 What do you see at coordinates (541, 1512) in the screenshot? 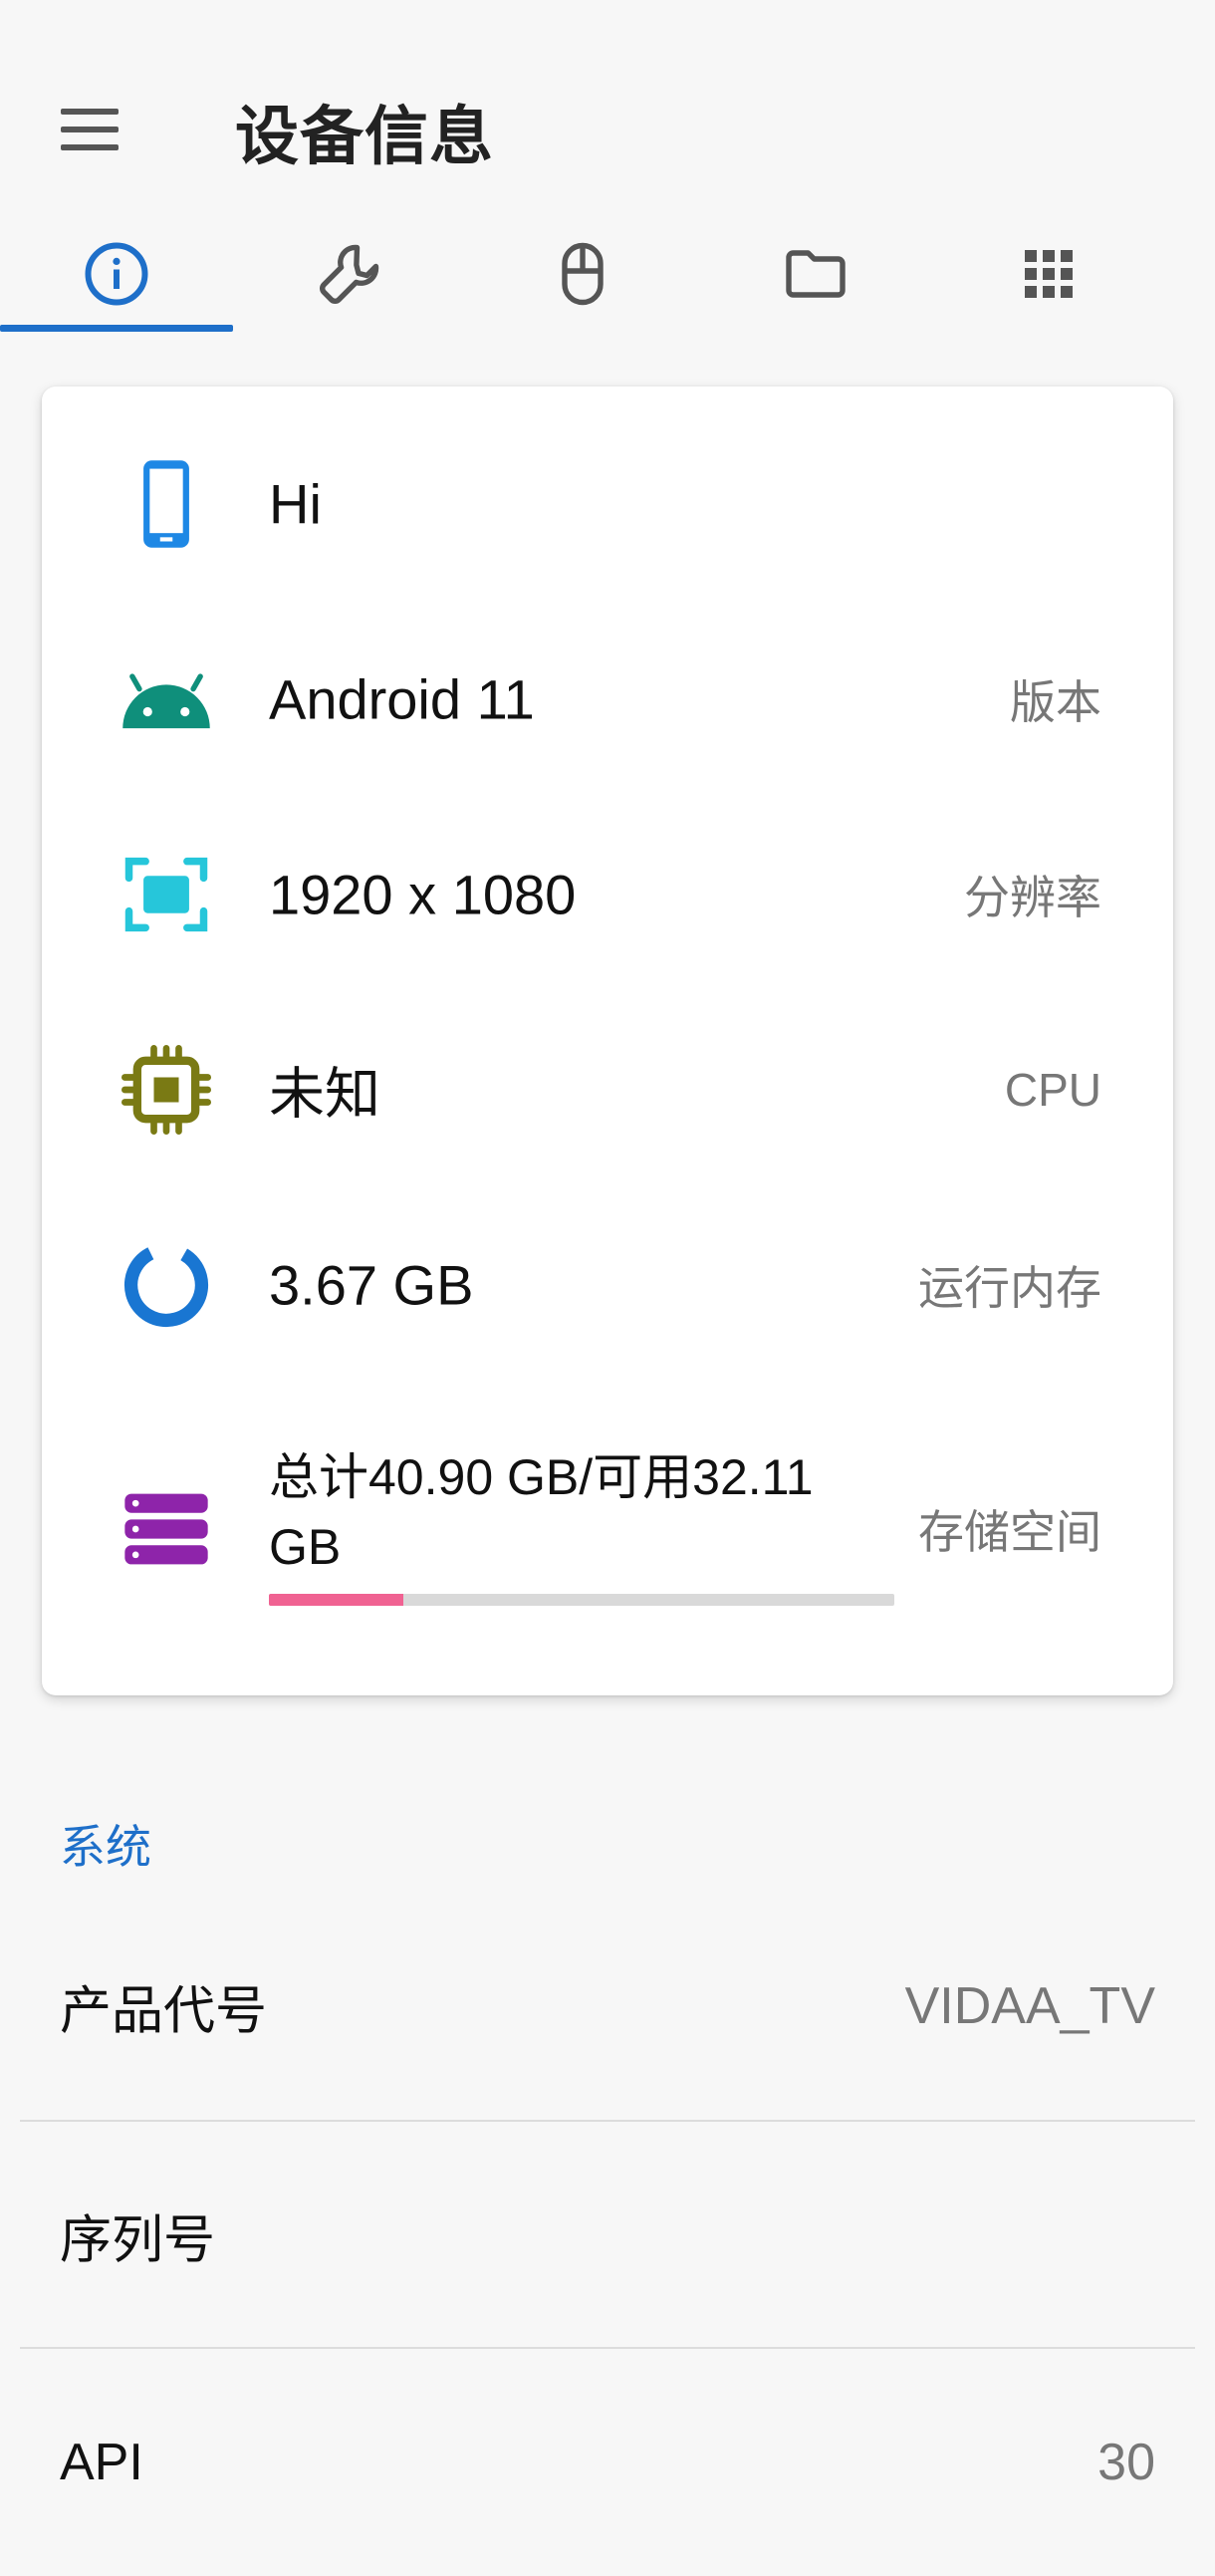
I see `storage-value: 总计40.90 GB/可用32.11 GB` at bounding box center [541, 1512].